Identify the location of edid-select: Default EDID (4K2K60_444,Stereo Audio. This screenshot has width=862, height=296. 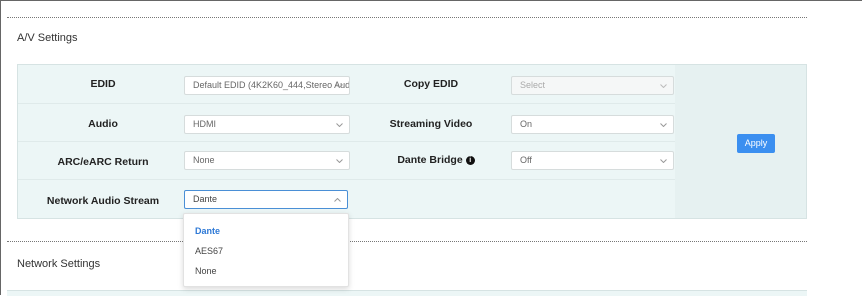
(267, 85).